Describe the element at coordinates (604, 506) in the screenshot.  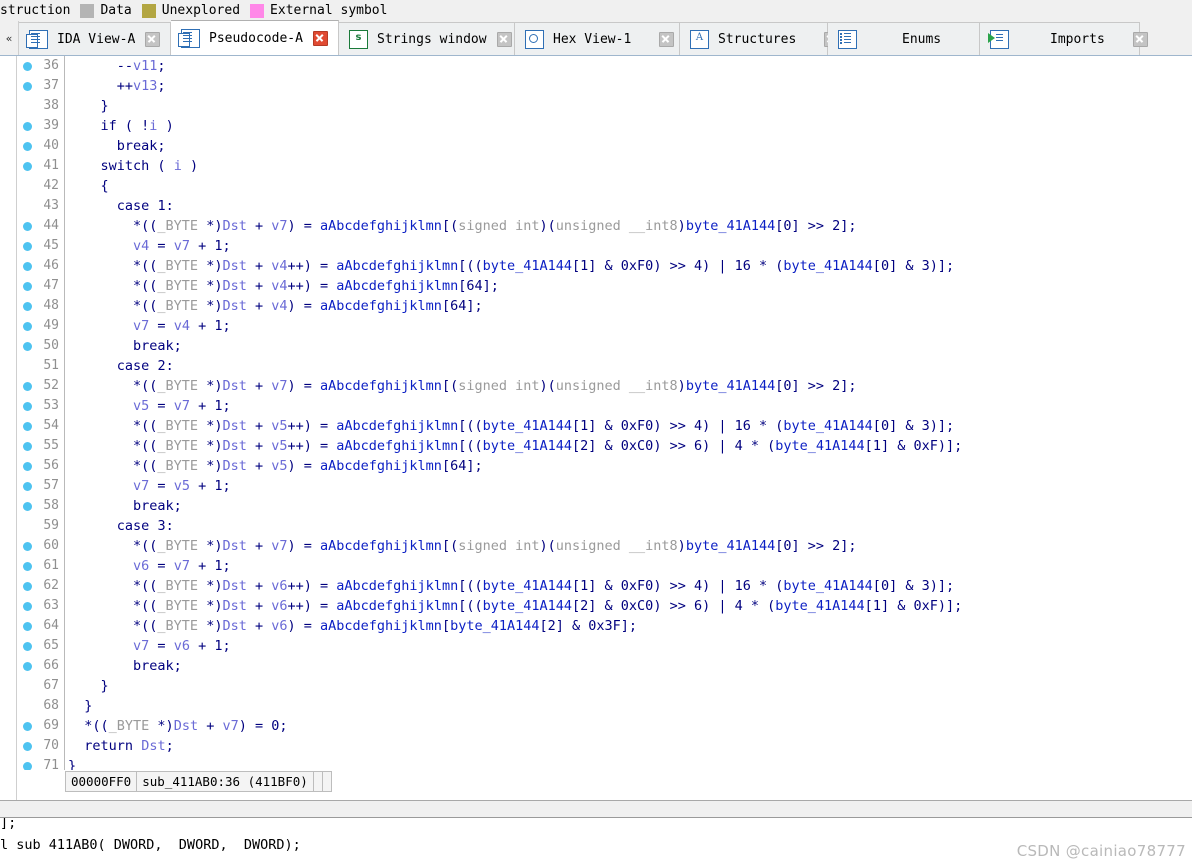
I see `code-line: 58 break;` at that location.